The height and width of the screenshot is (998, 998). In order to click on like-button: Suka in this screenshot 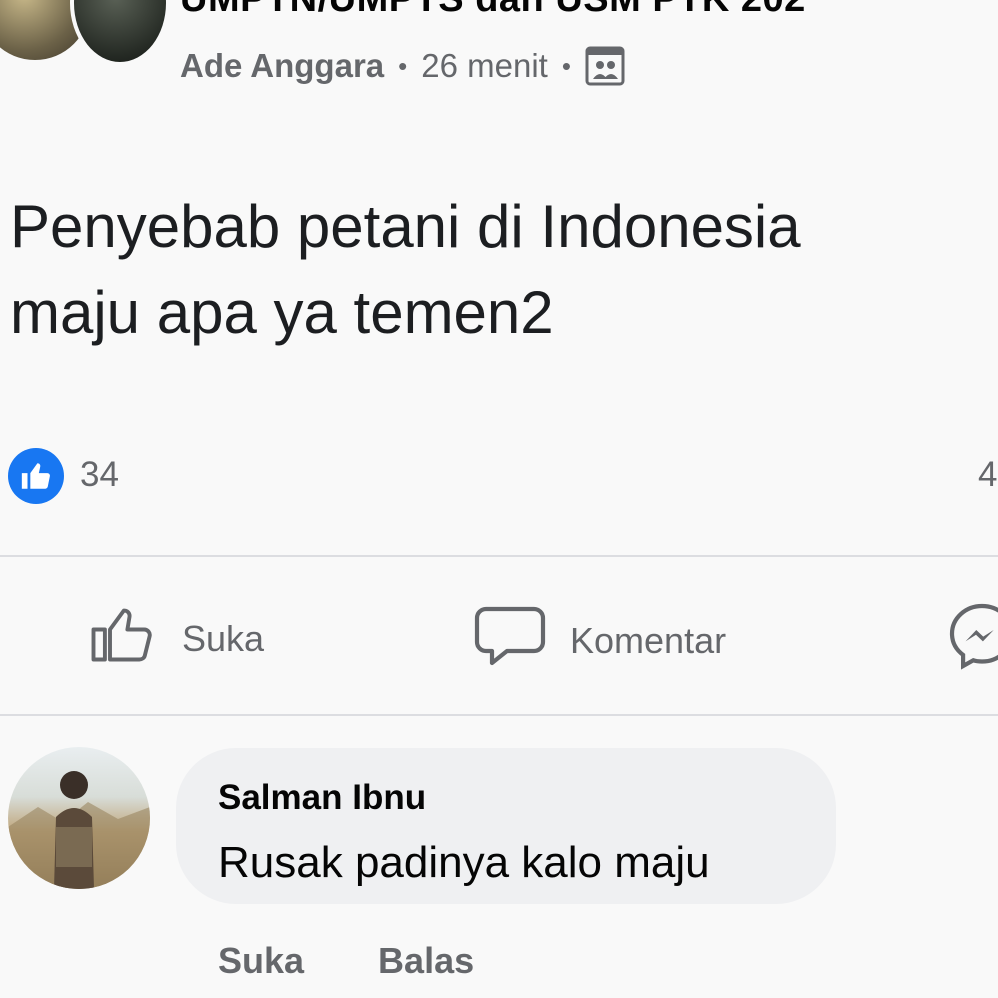, I will do `click(175, 638)`.